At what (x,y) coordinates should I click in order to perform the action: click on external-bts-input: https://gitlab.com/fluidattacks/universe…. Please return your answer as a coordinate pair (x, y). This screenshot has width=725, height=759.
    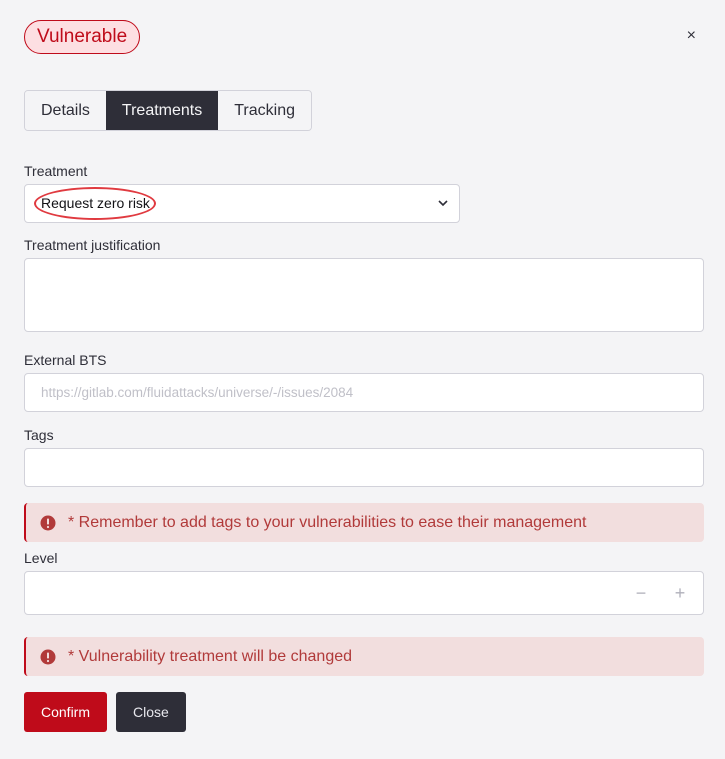
    Looking at the image, I should click on (364, 392).